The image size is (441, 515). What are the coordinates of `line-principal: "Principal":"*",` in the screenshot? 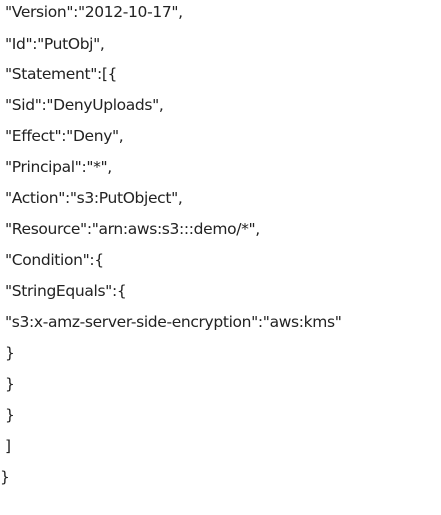 It's located at (58, 167).